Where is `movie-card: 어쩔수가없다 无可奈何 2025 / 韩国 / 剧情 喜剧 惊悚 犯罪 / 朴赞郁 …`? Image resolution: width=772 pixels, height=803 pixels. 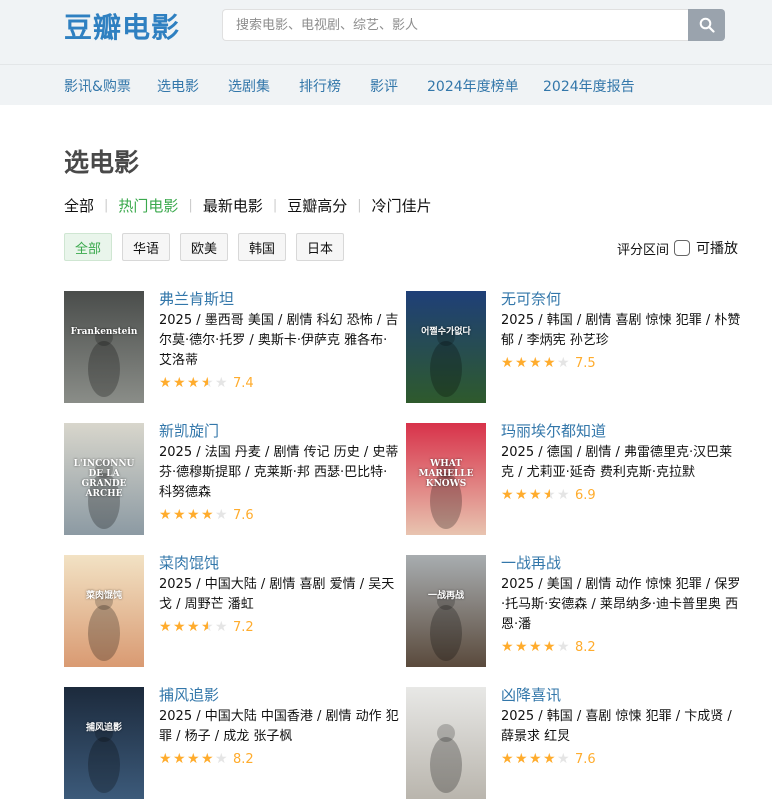 movie-card: 어쩔수가없다 无可奈何 2025 / 韩国 / 剧情 喜剧 惊悚 犯罪 / 朴赞郁 … is located at coordinates (576, 348).